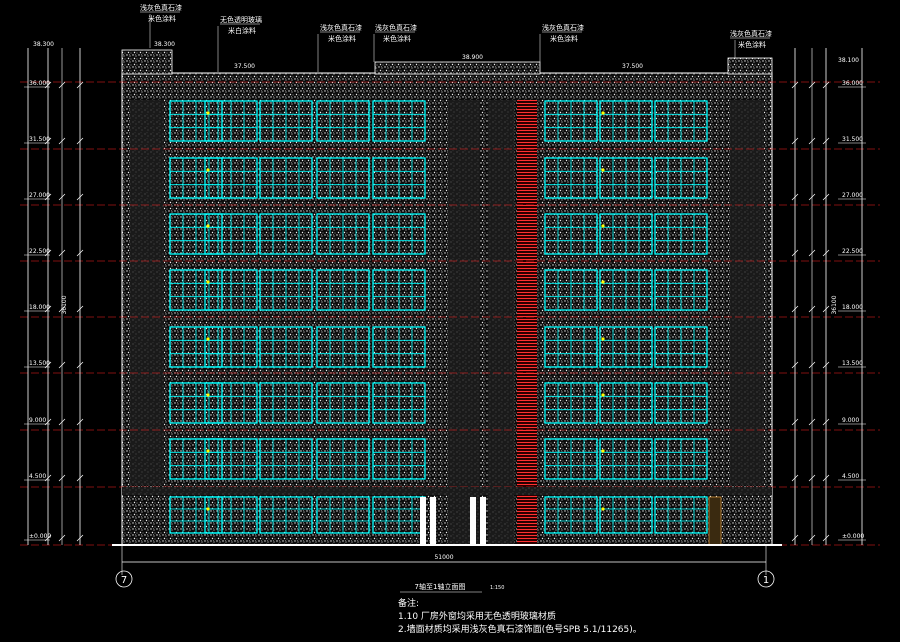  I want to click on roof-parapet-left, so click(147, 62).